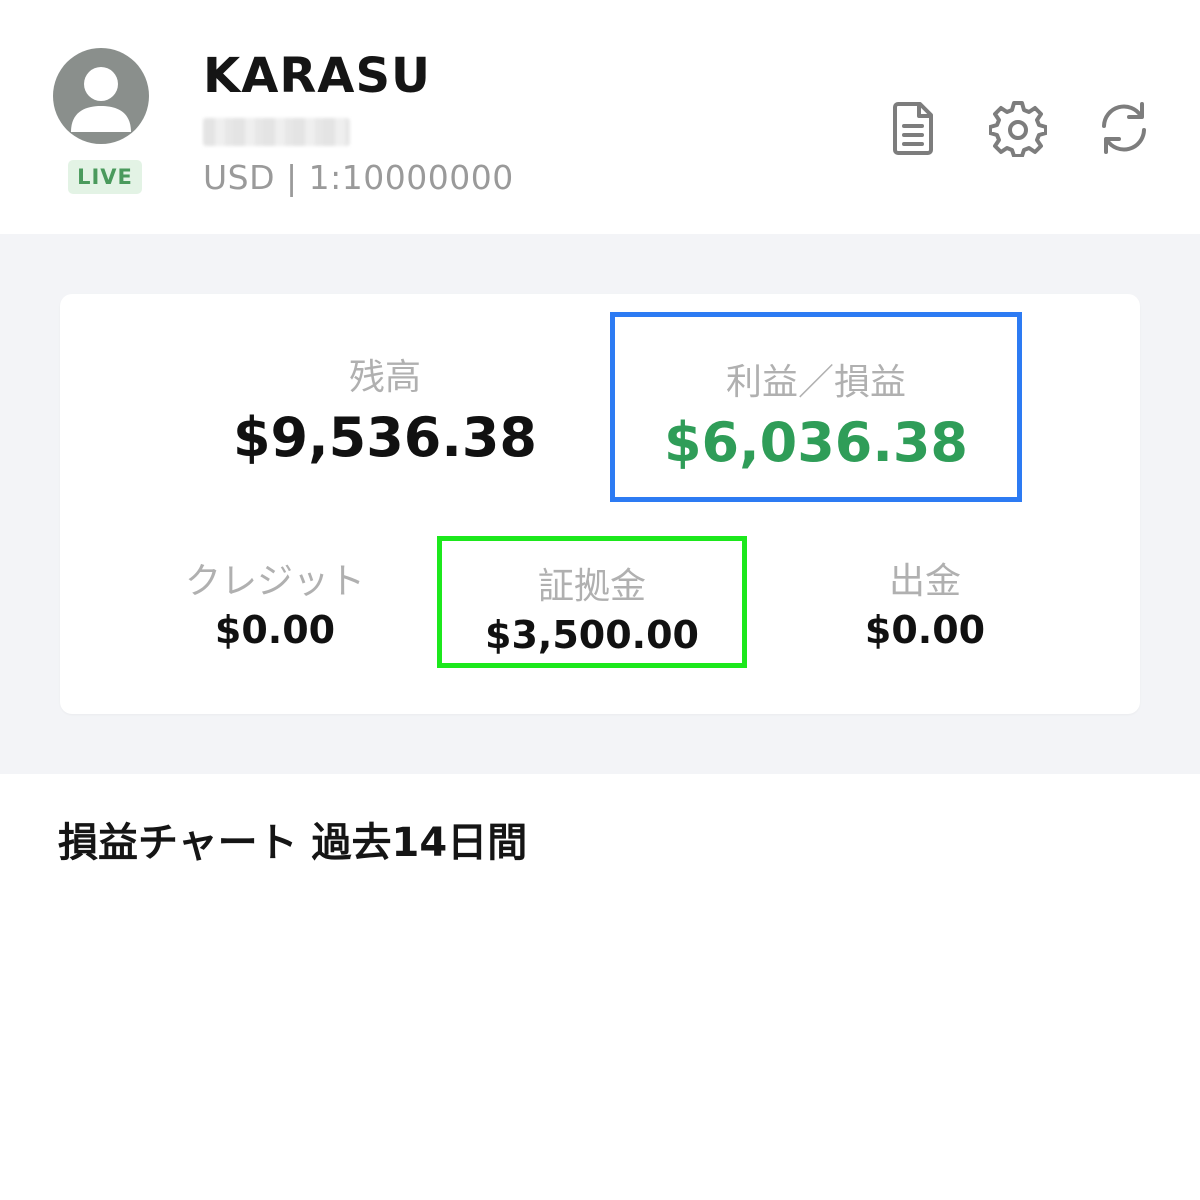  Describe the element at coordinates (274, 581) in the screenshot. I see `credit-label: クレジット` at that location.